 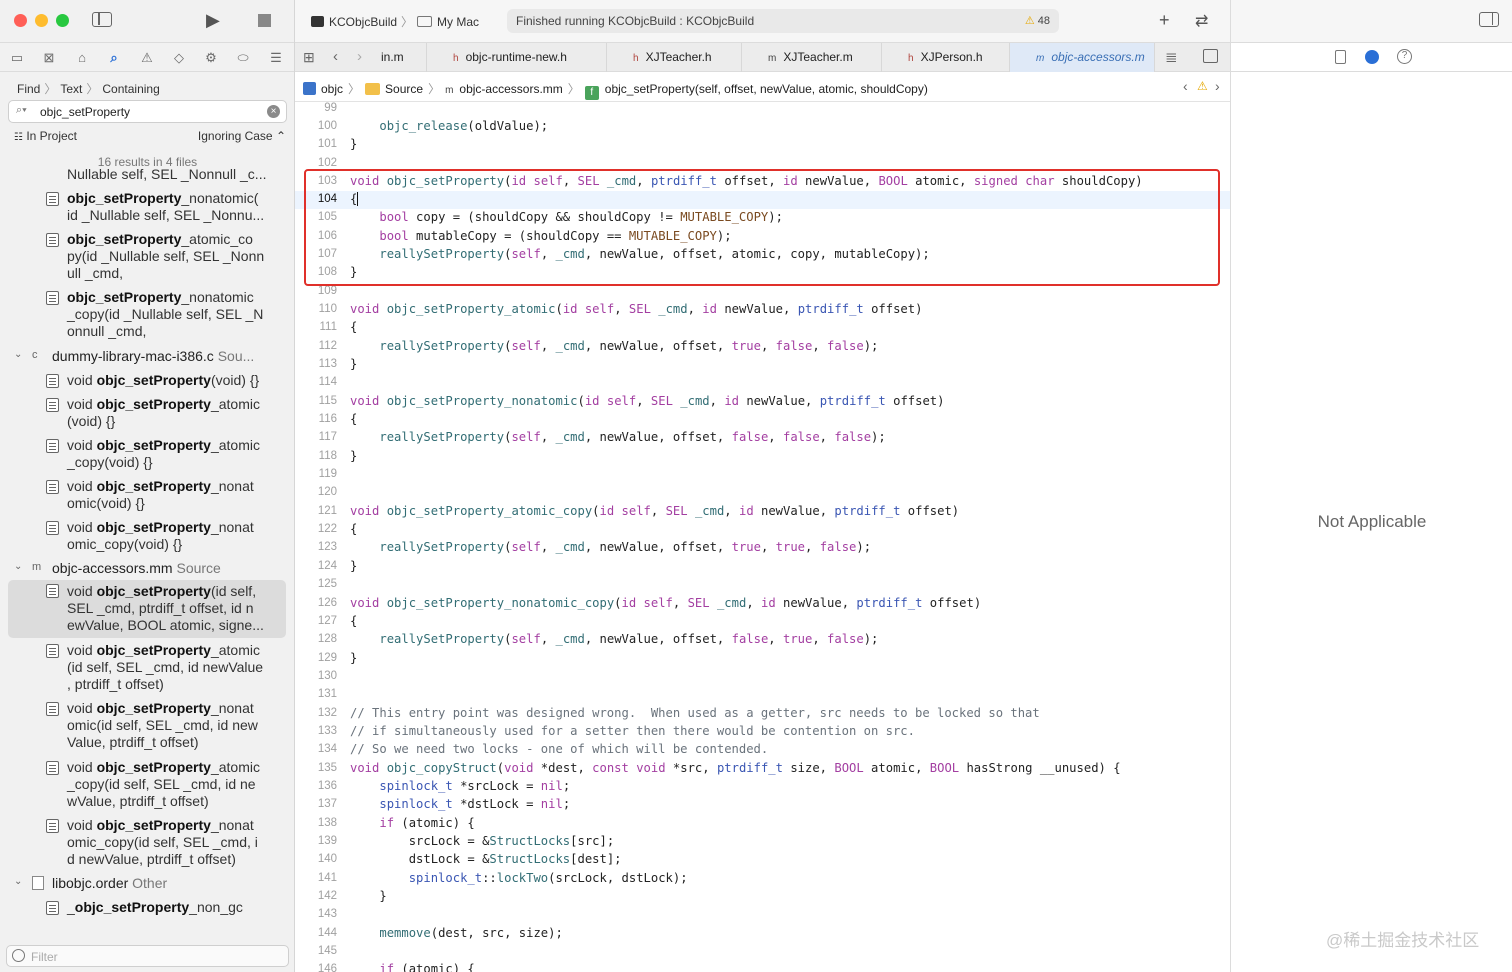 I want to click on tab-file: in.m, so click(x=403, y=57).